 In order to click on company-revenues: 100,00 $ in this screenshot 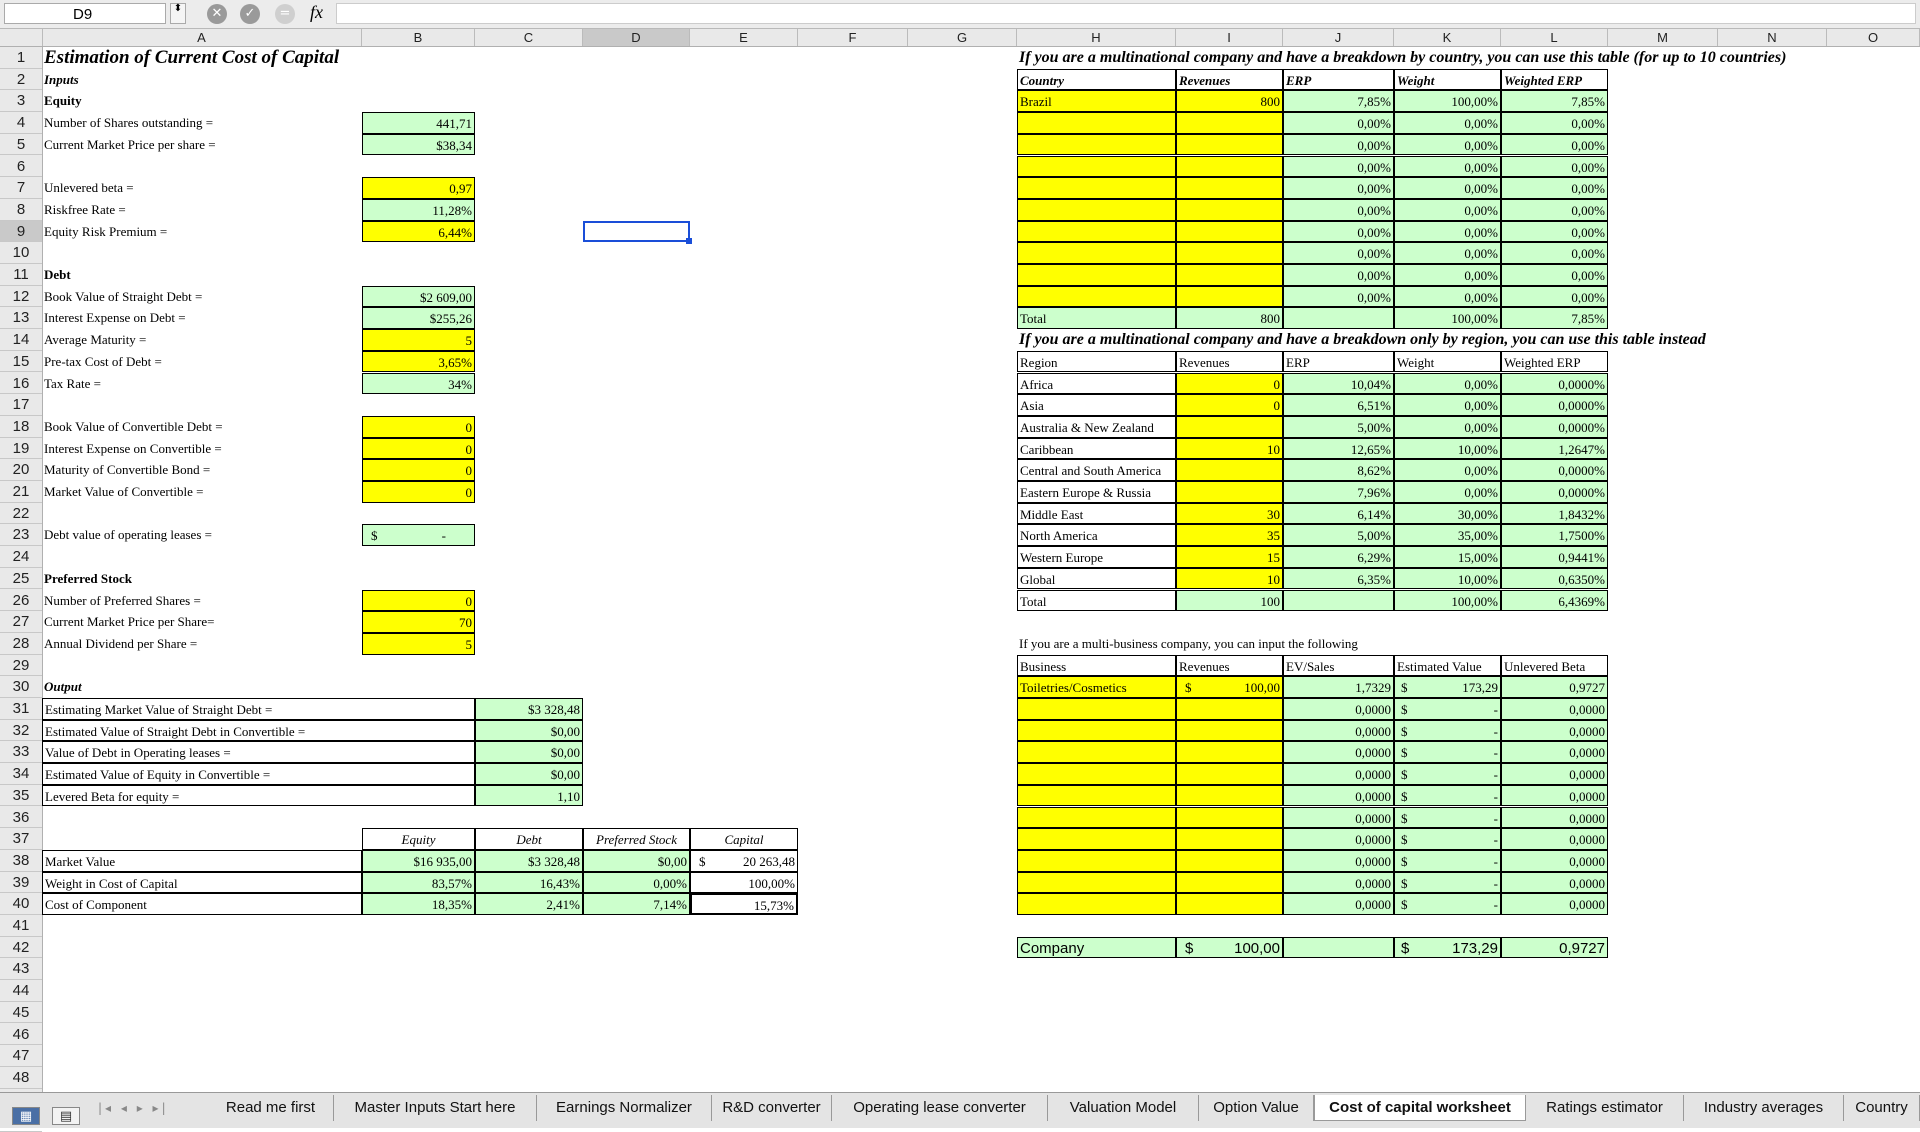, I will do `click(1229, 947)`.